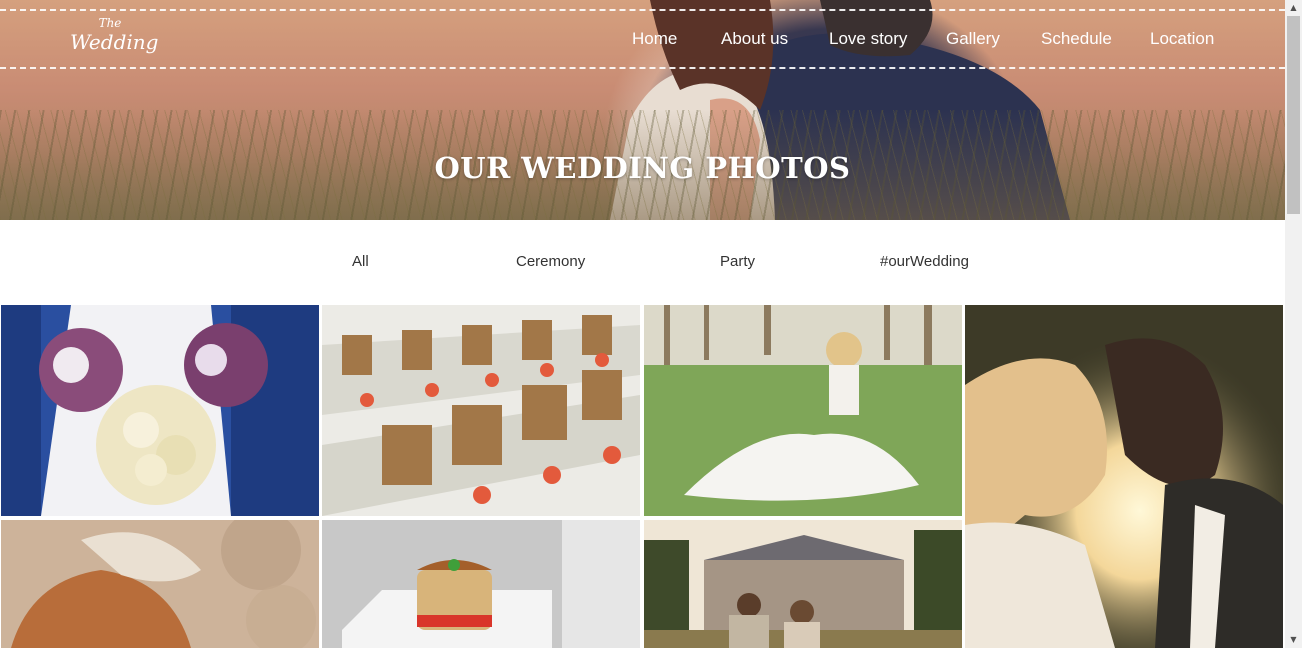 Image resolution: width=1302 pixels, height=648 pixels. Describe the element at coordinates (654, 39) in the screenshot. I see `nav-home: Home` at that location.